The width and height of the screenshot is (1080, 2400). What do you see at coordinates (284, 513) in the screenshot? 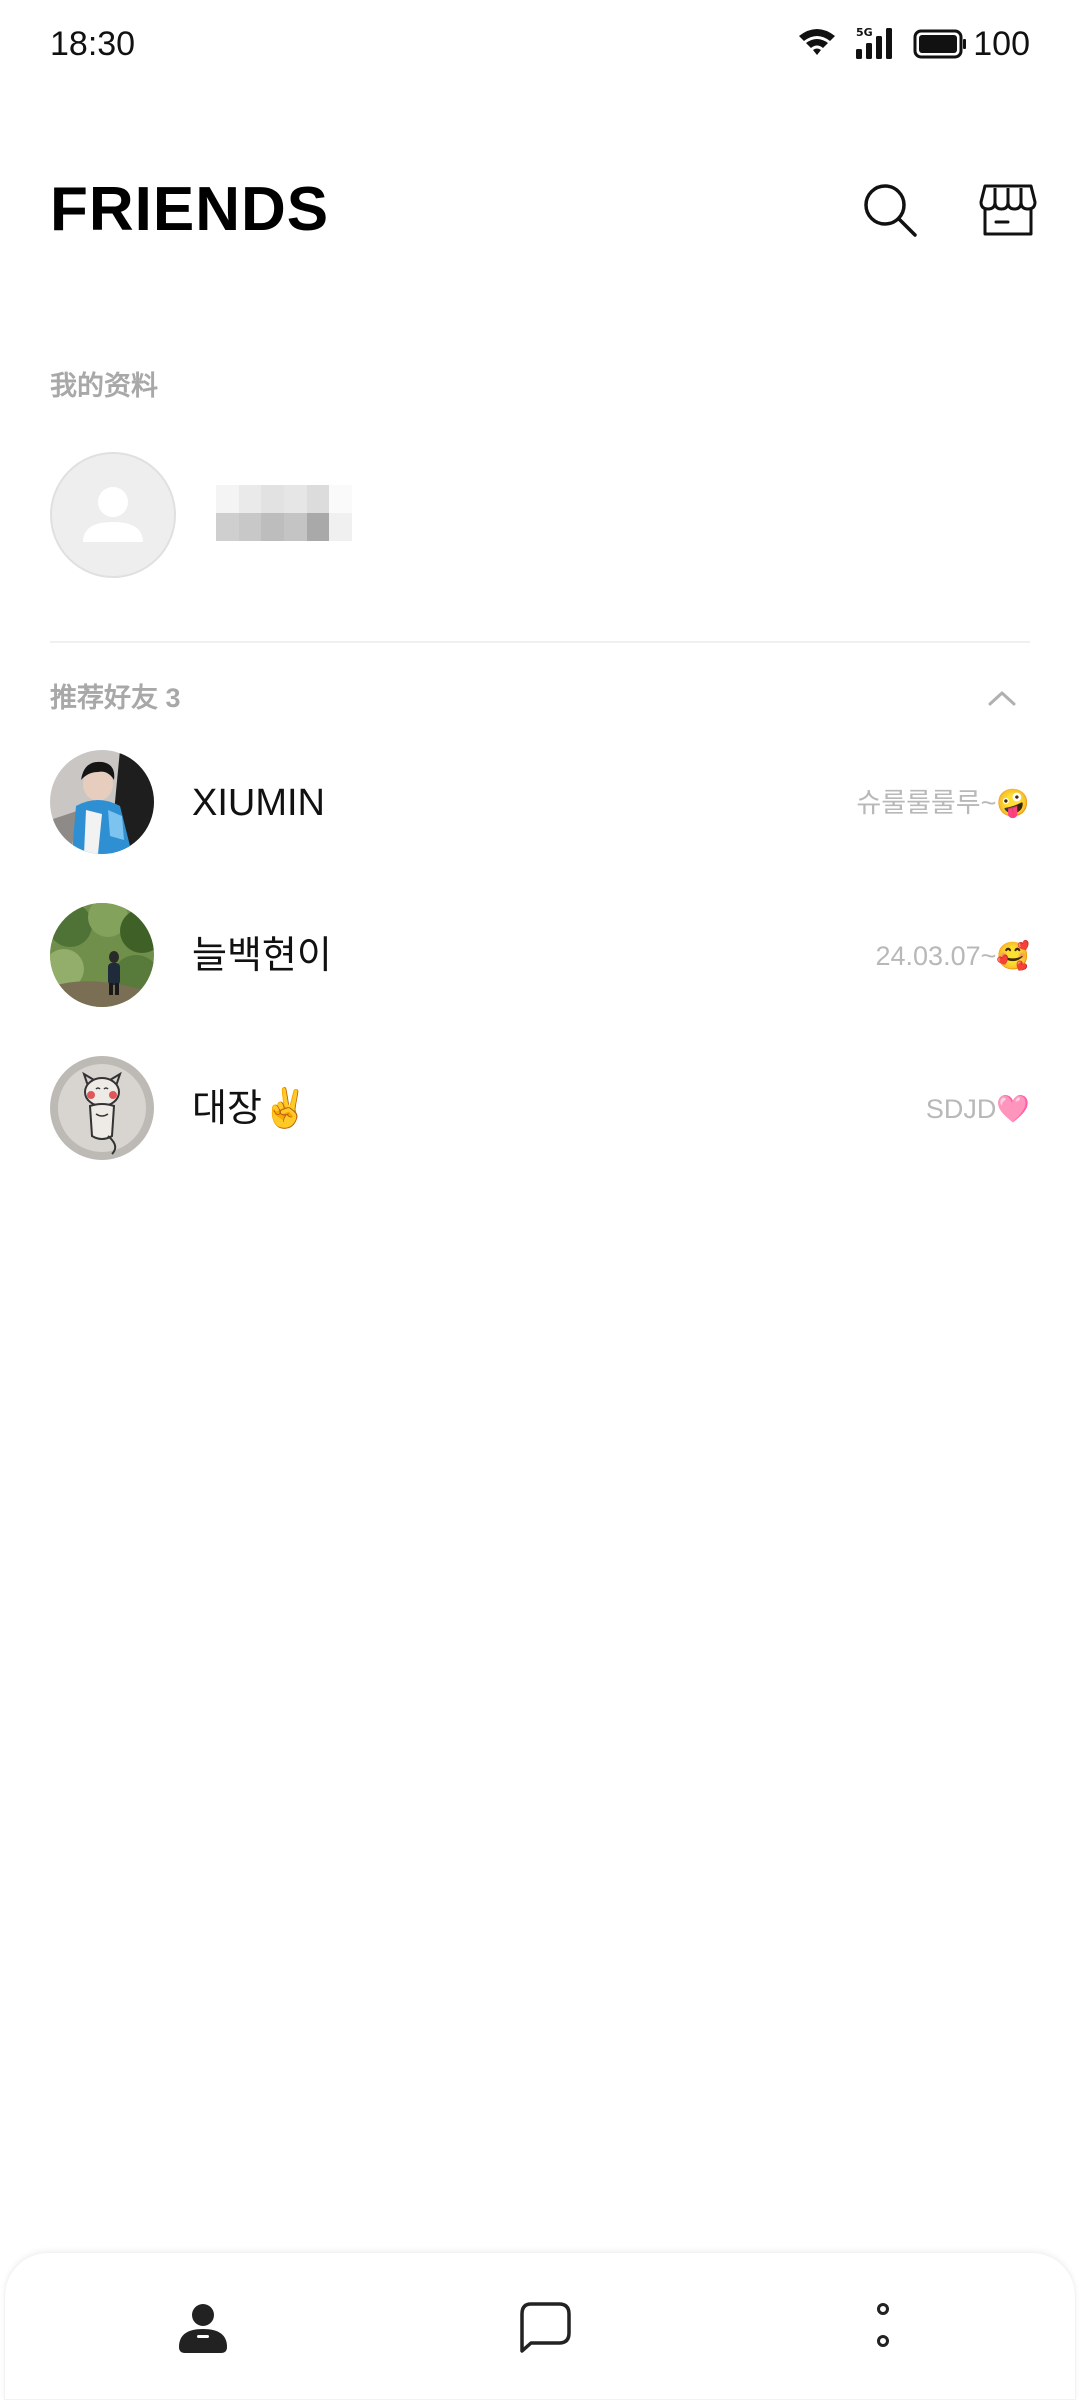
I see `redacted-profile-name` at bounding box center [284, 513].